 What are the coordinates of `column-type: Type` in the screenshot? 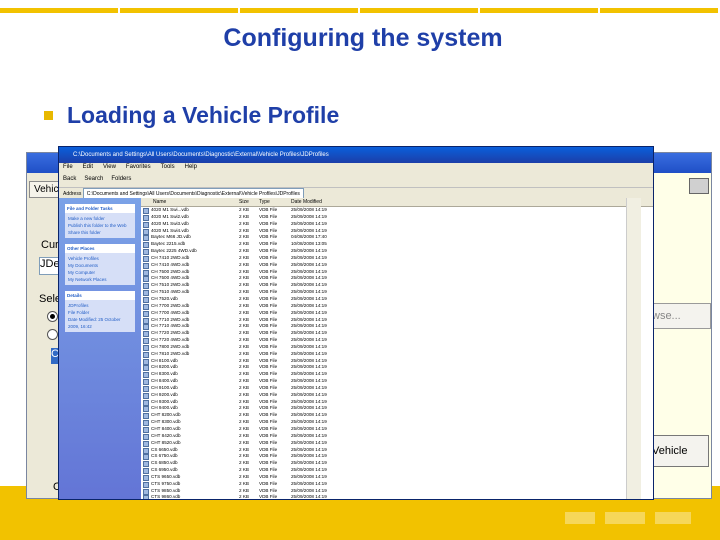 It's located at (264, 202).